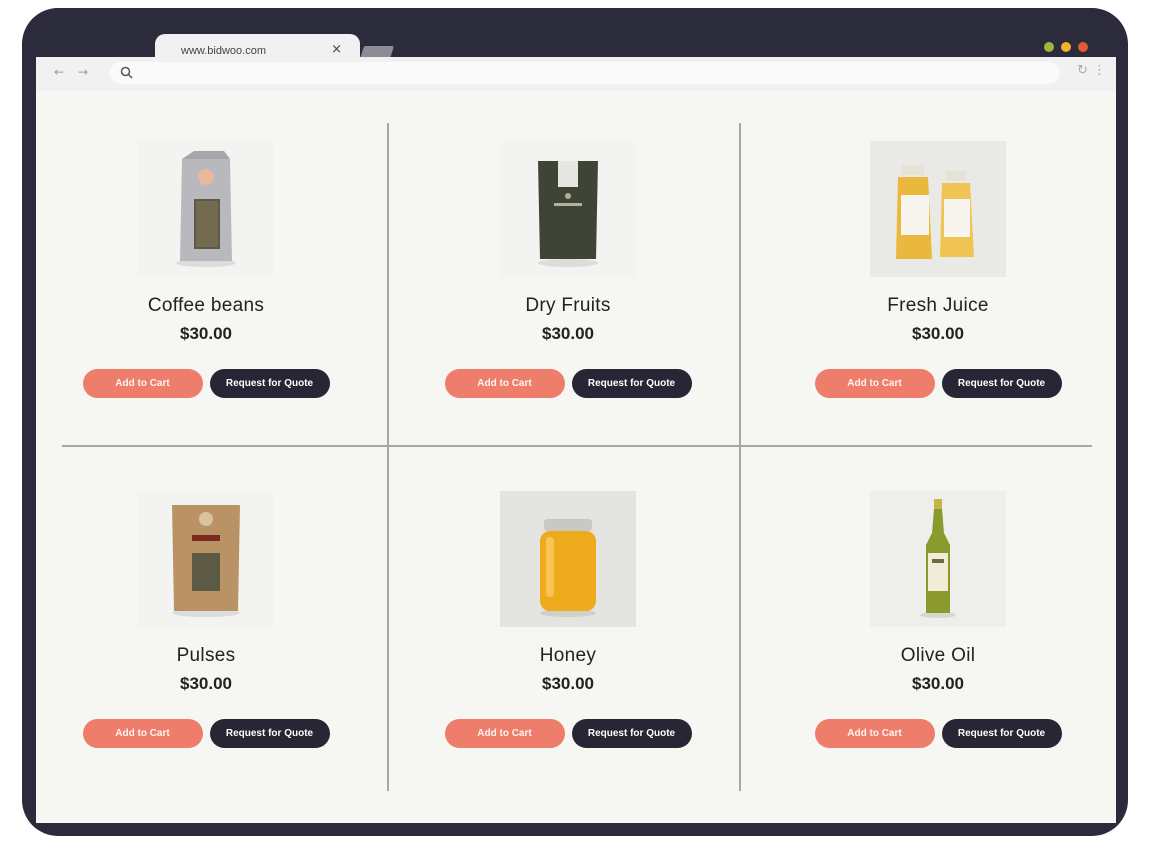 The width and height of the screenshot is (1152, 844). I want to click on maximize-dot, so click(1066, 47).